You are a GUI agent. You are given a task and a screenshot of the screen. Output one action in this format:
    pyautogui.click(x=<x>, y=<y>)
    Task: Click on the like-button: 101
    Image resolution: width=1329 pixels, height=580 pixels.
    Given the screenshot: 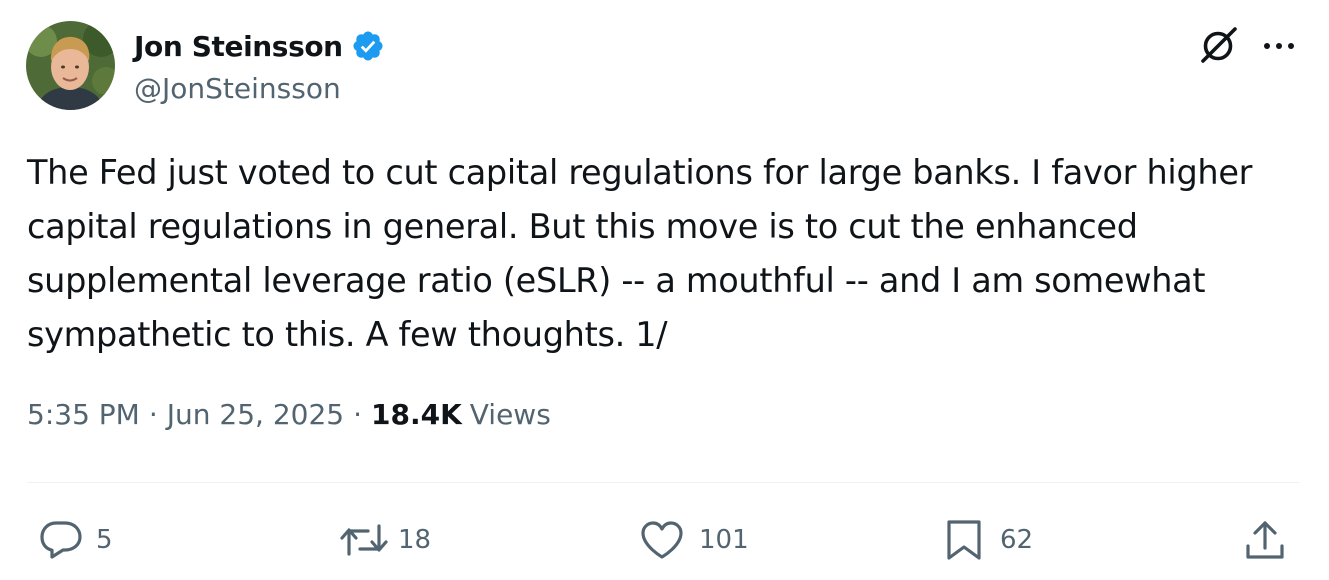 What is the action you would take?
    pyautogui.click(x=694, y=540)
    